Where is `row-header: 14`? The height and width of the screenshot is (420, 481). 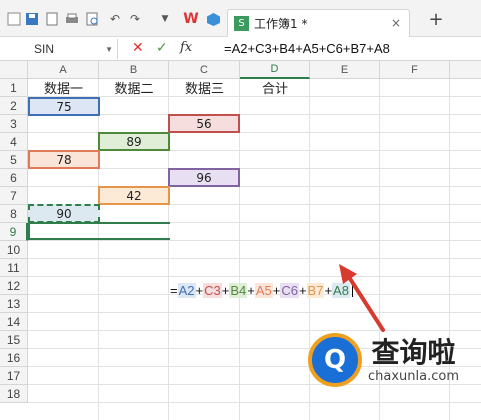
row-header: 14 is located at coordinates (14, 322).